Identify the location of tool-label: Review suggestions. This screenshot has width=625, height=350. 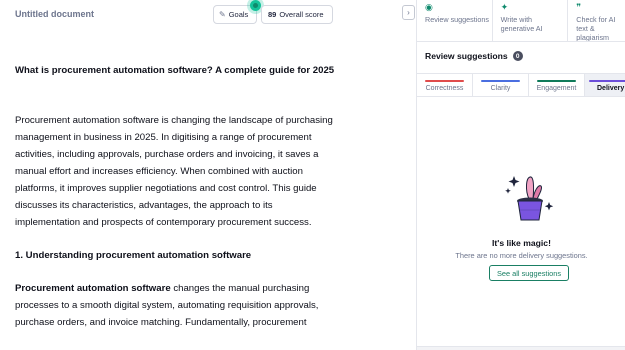
(457, 19).